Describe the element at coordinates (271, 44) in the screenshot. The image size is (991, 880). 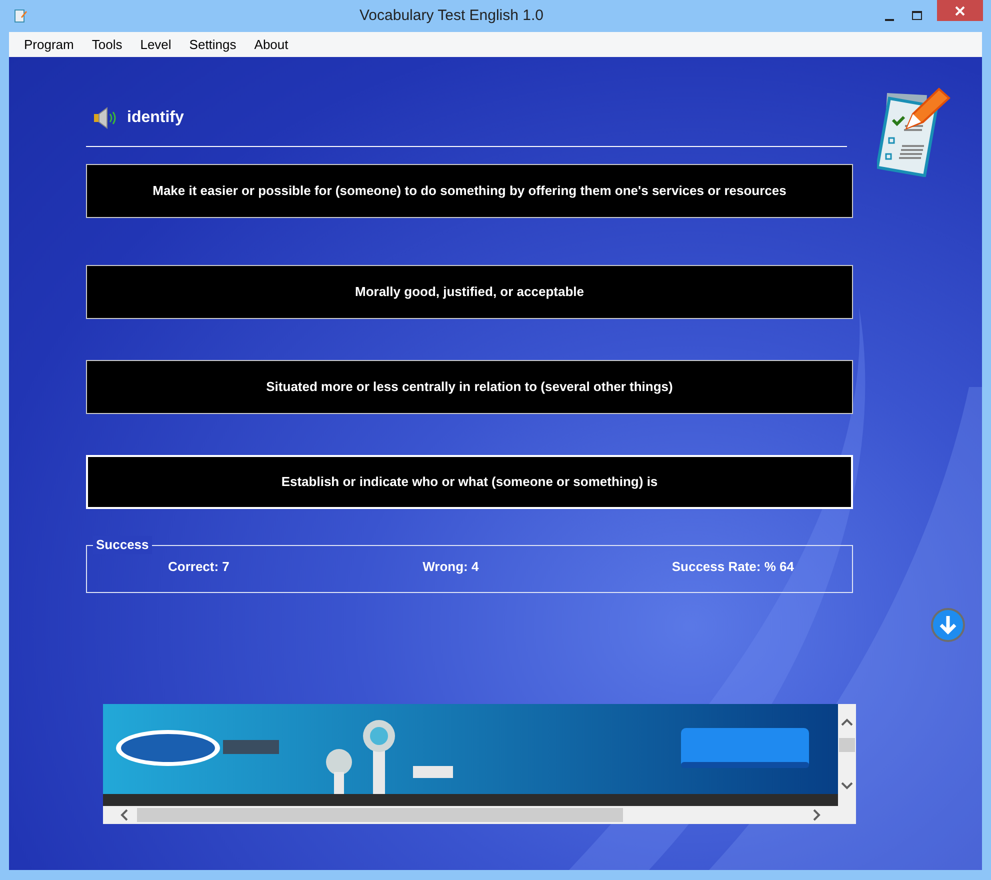
I see `menu-item: About` at that location.